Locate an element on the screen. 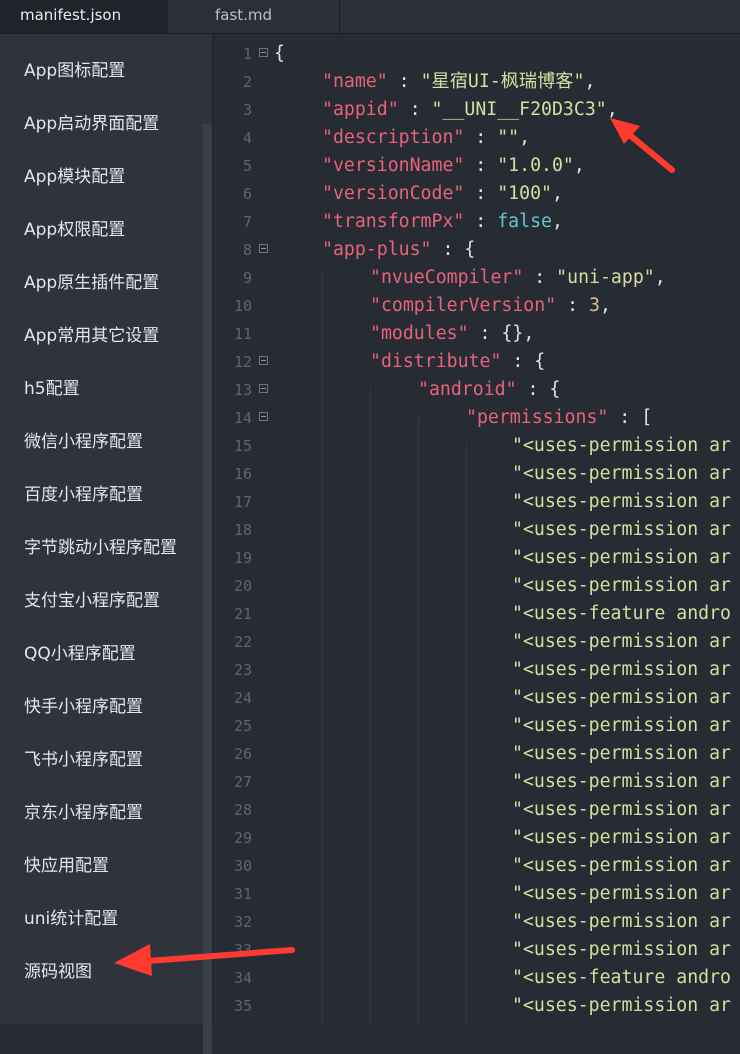  code-line: 28 "<uses-permission ar is located at coordinates (477, 810).